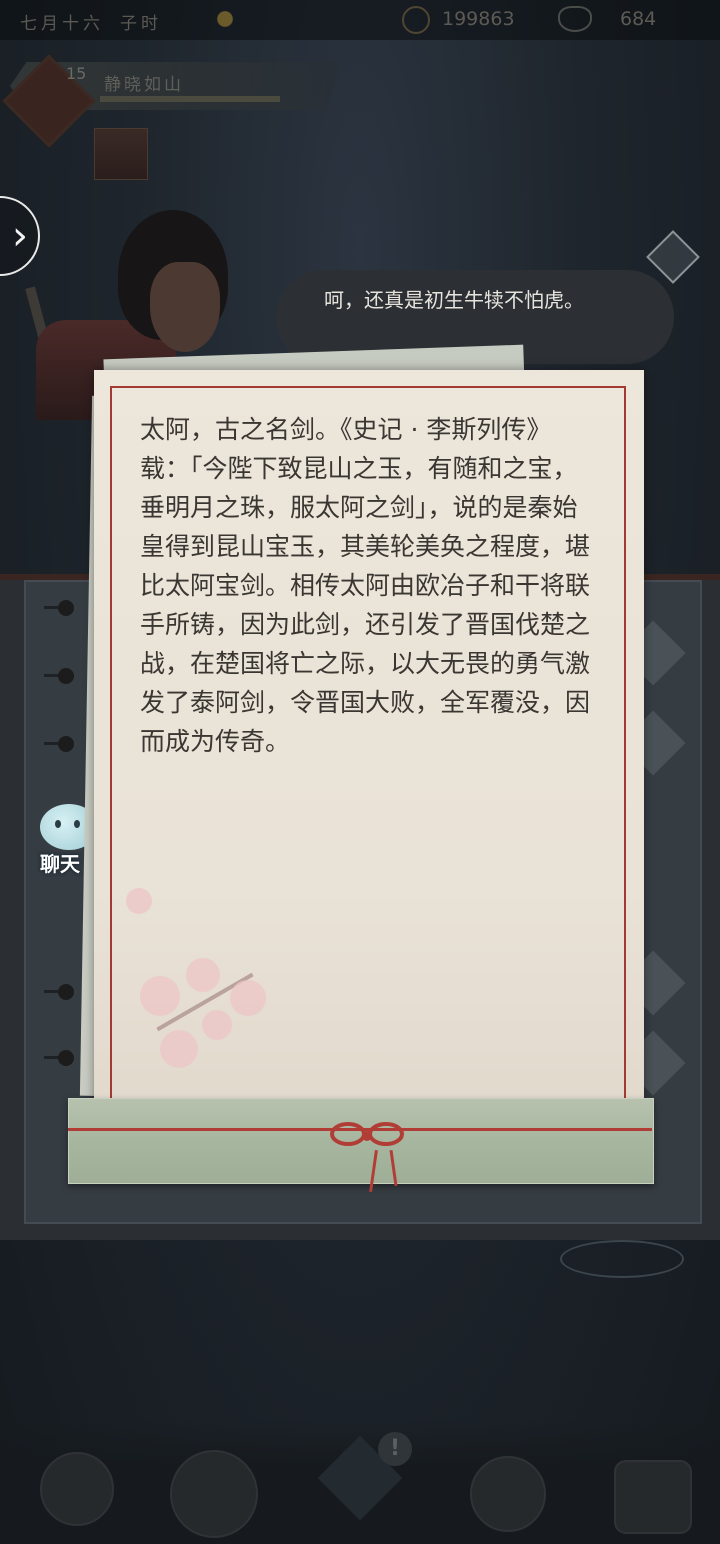 The image size is (720, 1544). What do you see at coordinates (478, 19) in the screenshot?
I see `coin-count: 199863` at bounding box center [478, 19].